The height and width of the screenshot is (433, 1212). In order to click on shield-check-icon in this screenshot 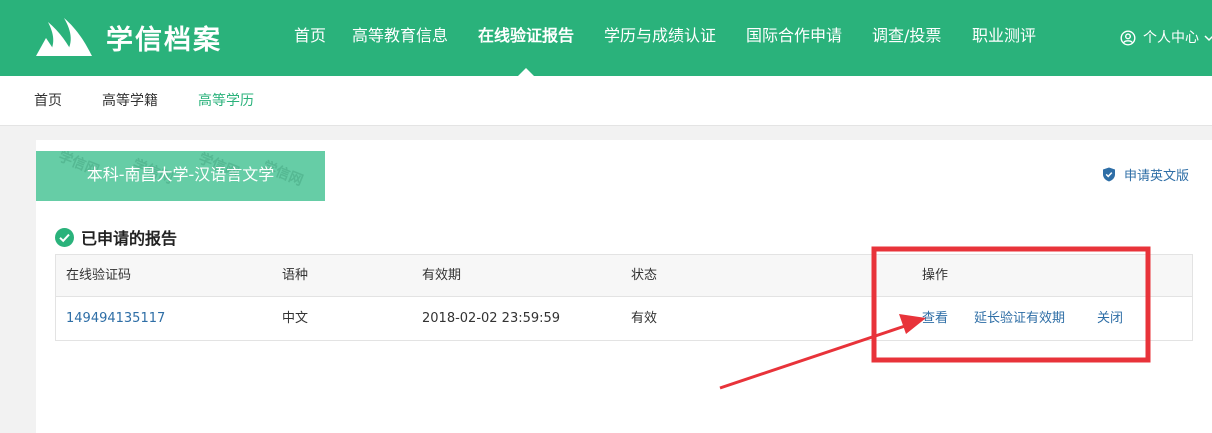, I will do `click(1109, 174)`.